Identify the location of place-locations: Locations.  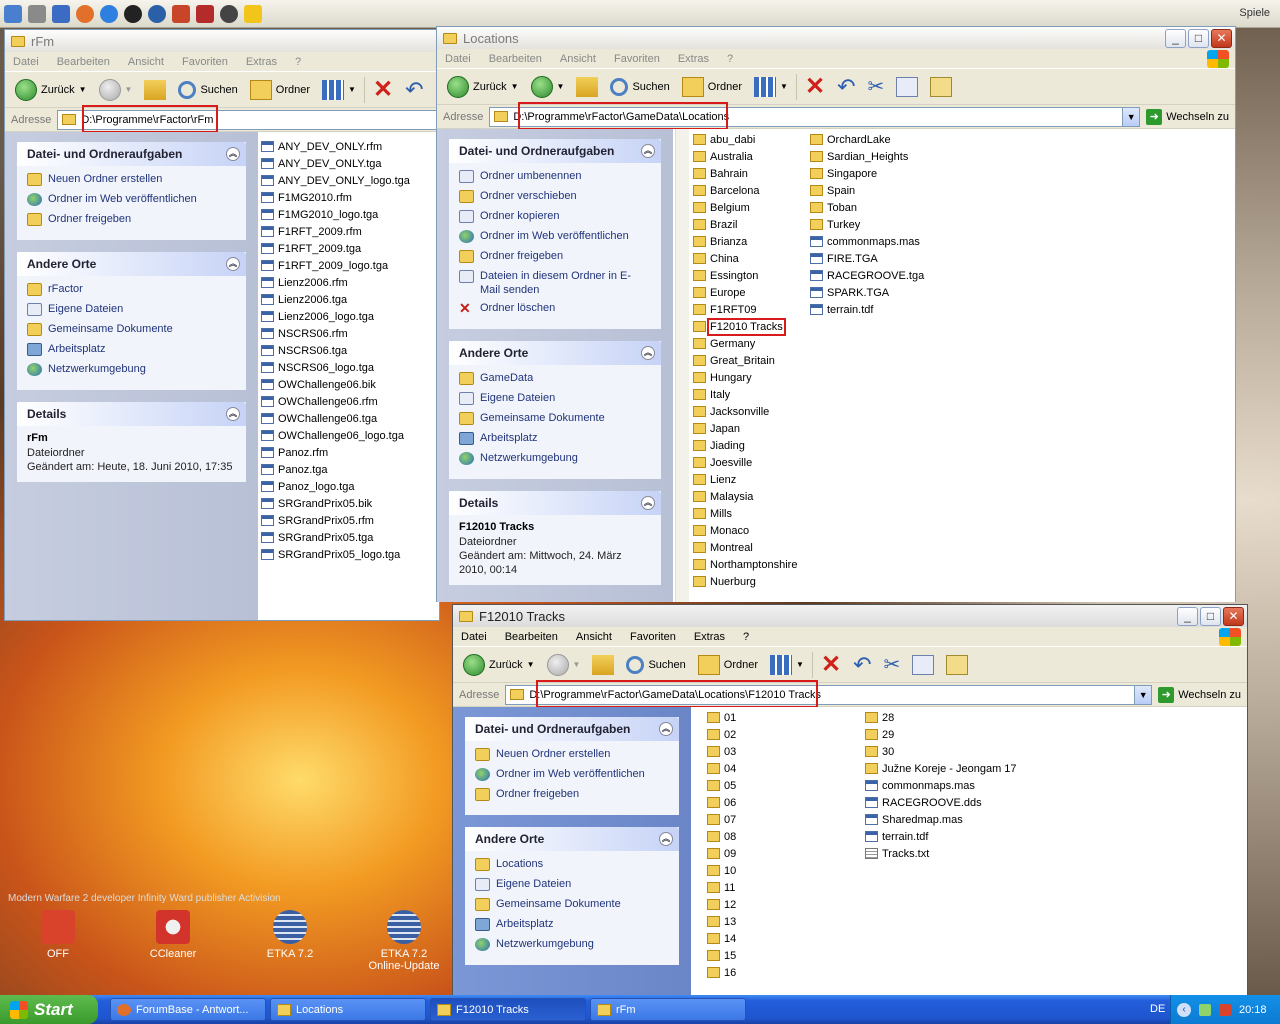
(572, 867).